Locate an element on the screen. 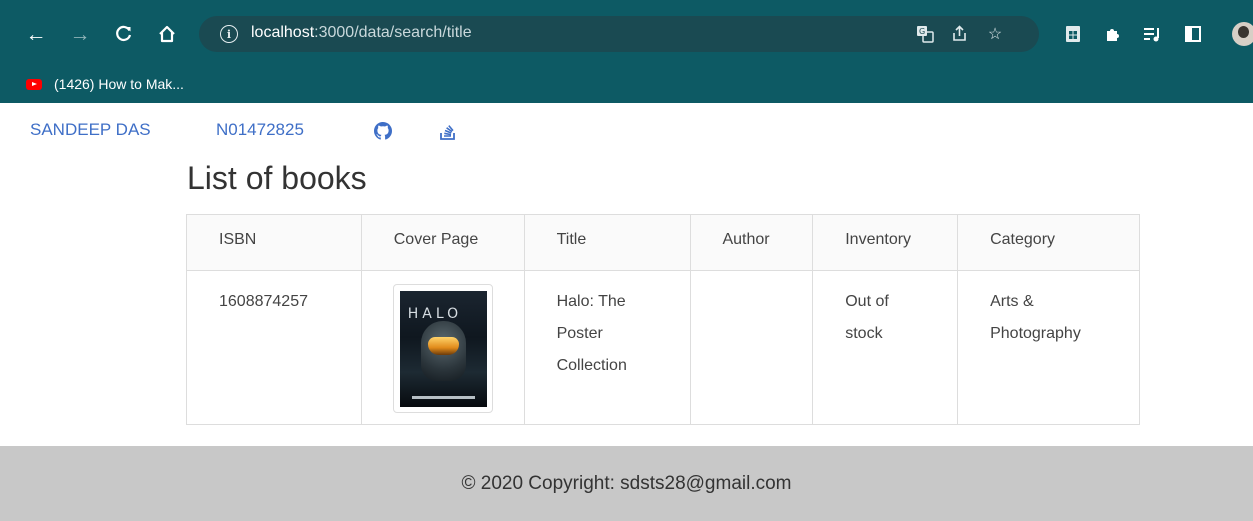  translate-icon: G is located at coordinates (925, 34).